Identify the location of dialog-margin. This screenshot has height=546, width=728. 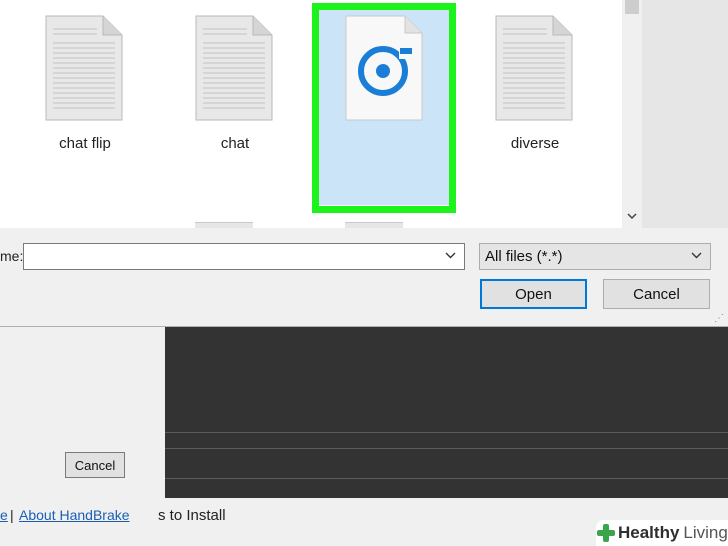
(685, 114).